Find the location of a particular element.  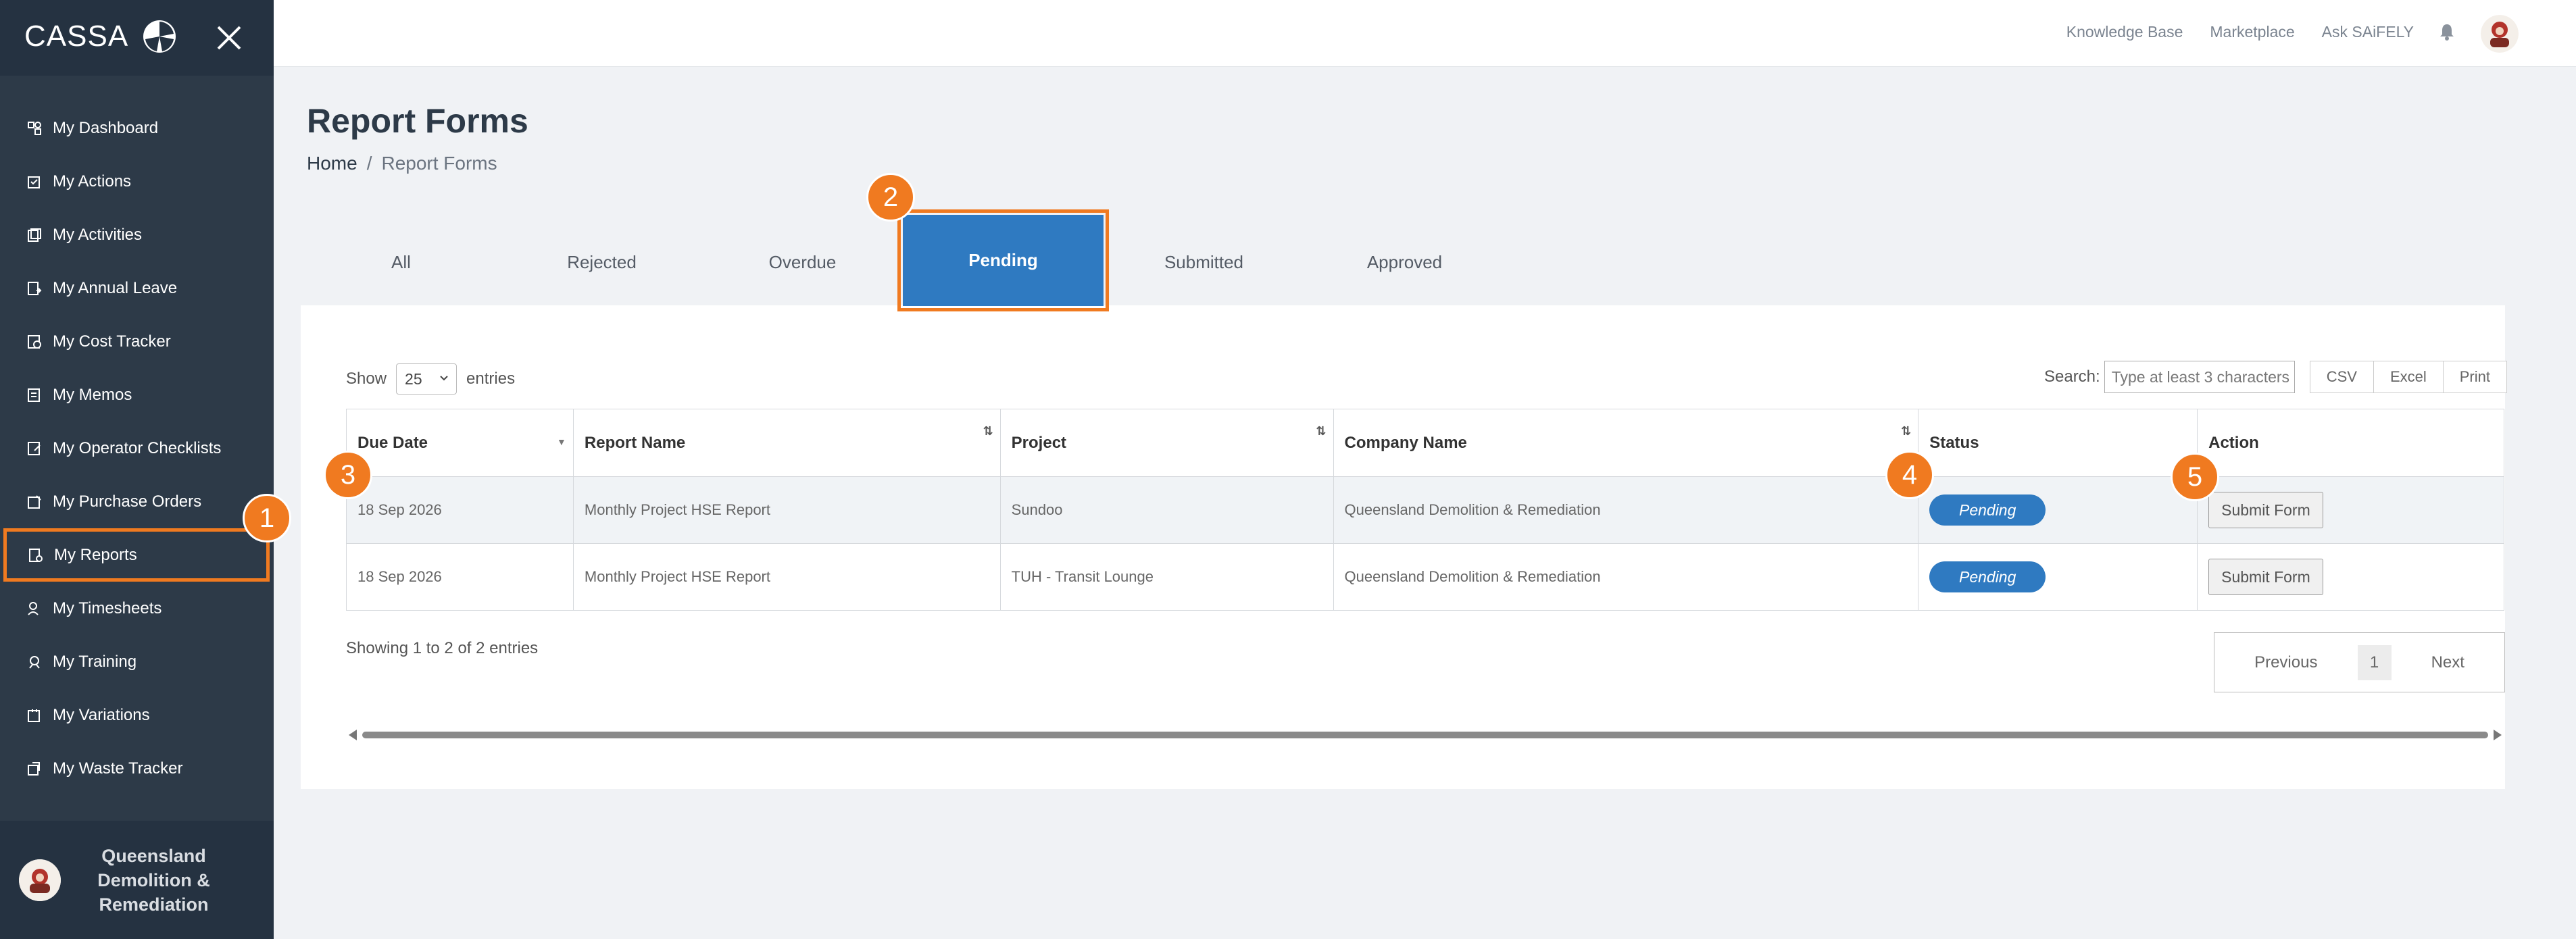

horizontal-scrollbar is located at coordinates (1425, 735).